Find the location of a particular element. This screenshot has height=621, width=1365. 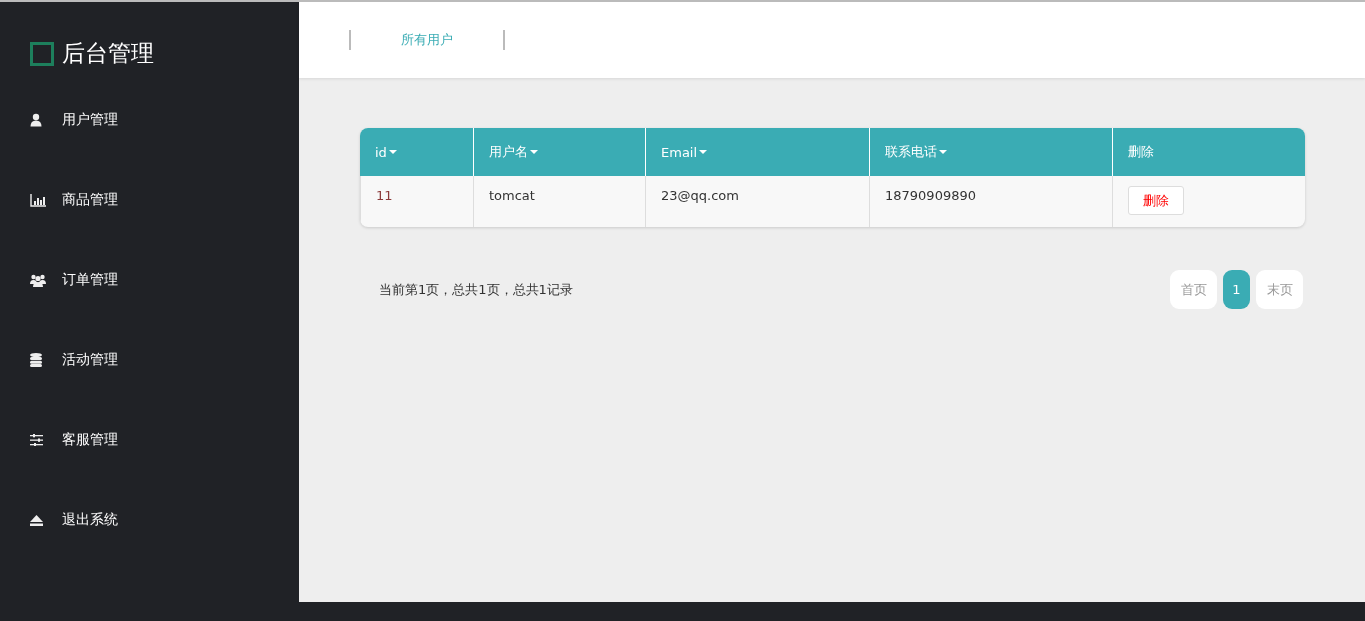

page-button: 1 is located at coordinates (1236, 289).